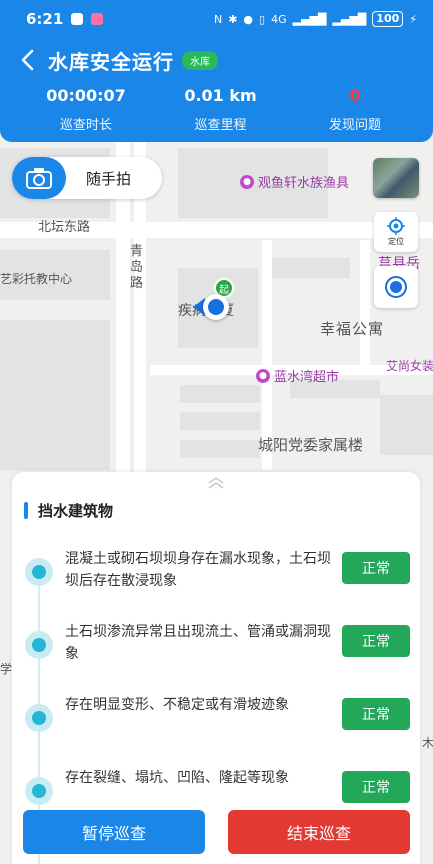 Image resolution: width=433 pixels, height=864 pixels. Describe the element at coordinates (216, 832) in the screenshot. I see `footer-actions: 暂停巡查 结束巡查` at that location.